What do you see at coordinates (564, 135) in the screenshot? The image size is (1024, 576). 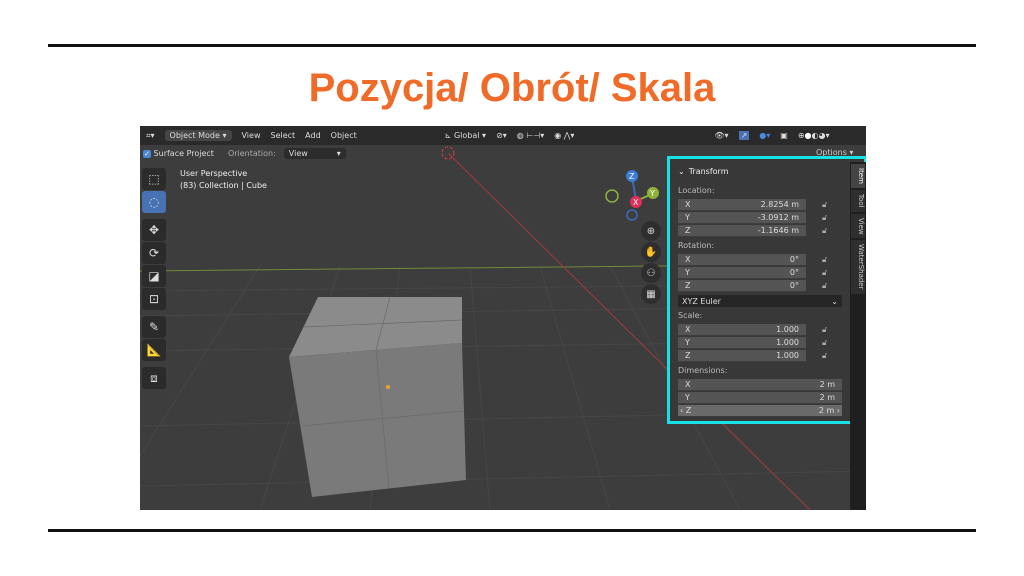 I see `proportional-edit-icon: ◉ ⋀▾` at bounding box center [564, 135].